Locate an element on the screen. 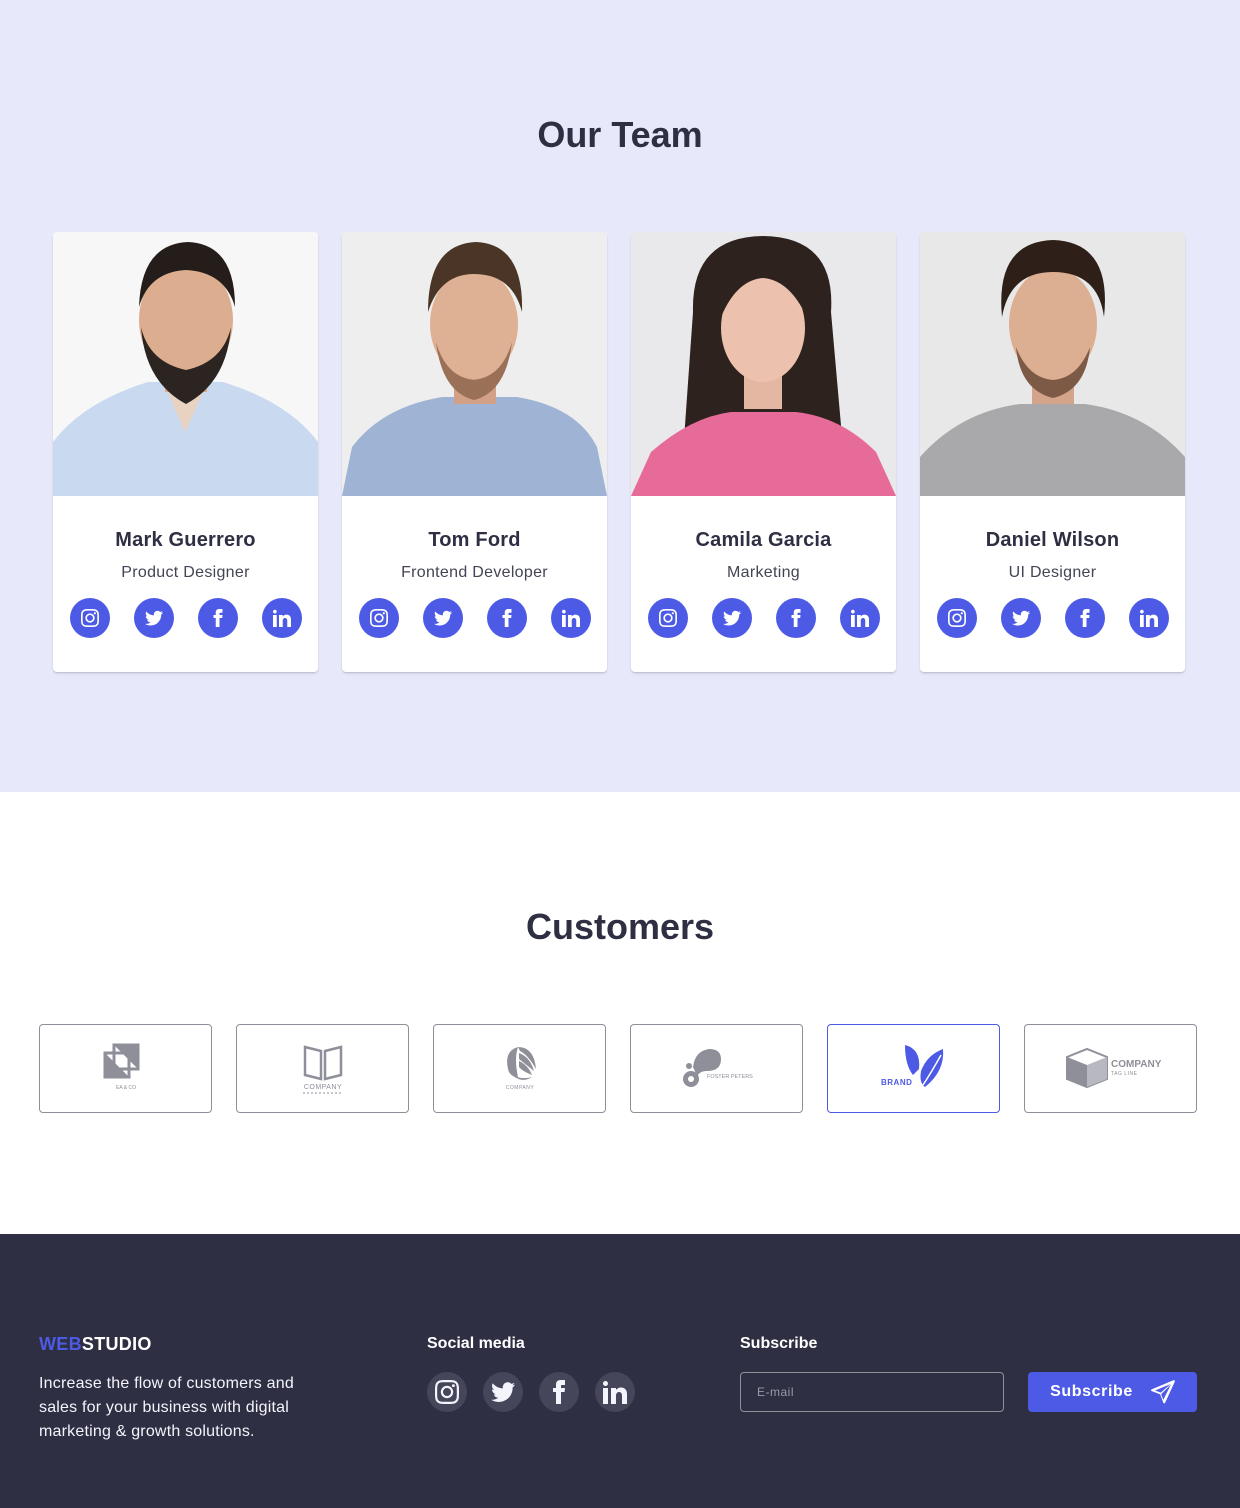 This screenshot has width=1240, height=1508. subscribe-button: Subscribe is located at coordinates (1112, 1392).